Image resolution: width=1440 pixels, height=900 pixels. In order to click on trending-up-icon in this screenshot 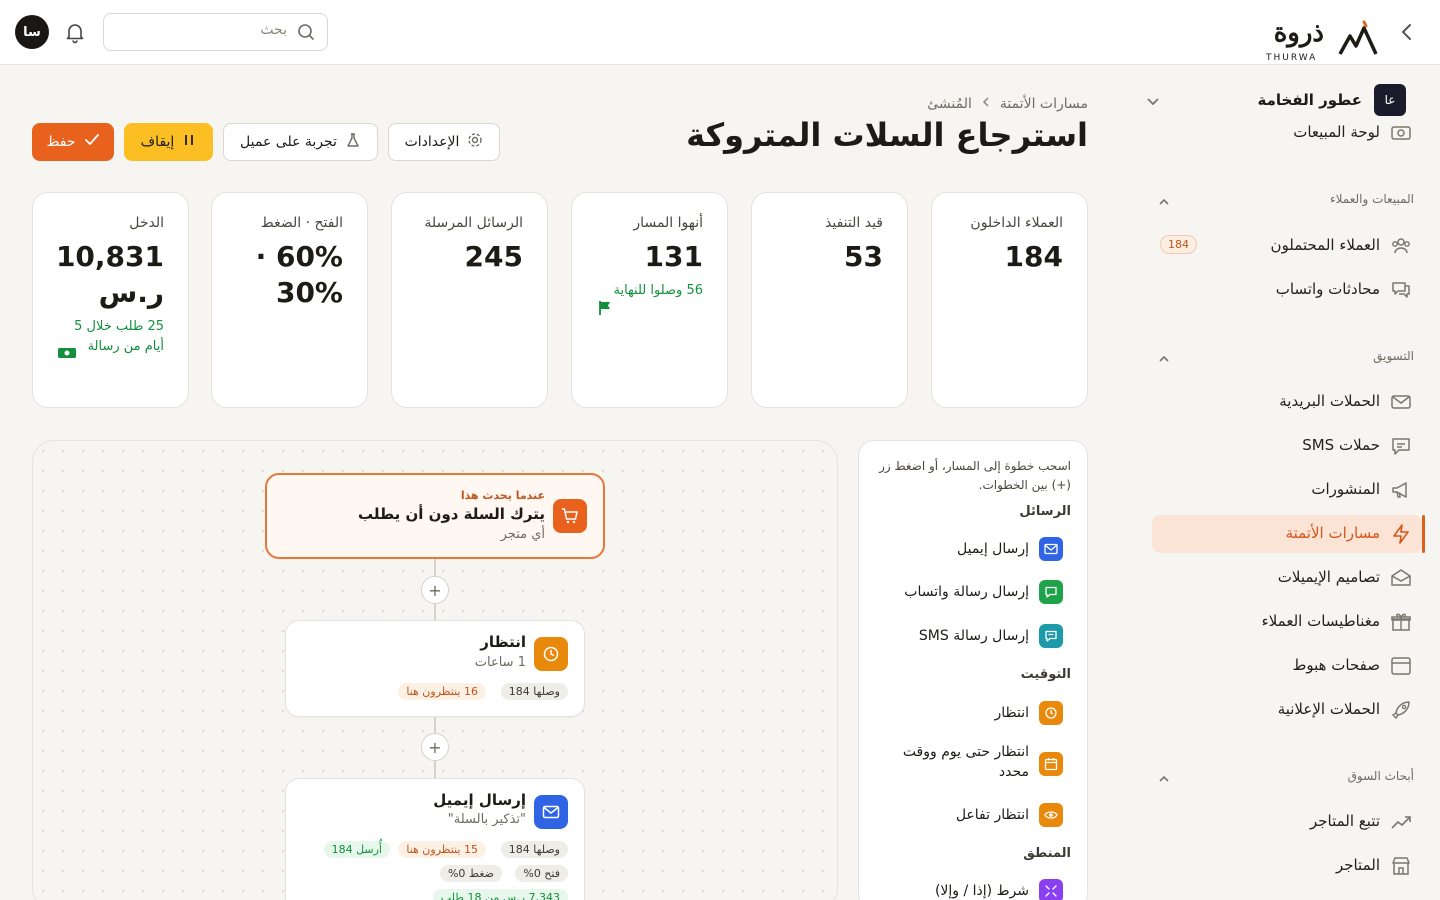, I will do `click(1401, 822)`.